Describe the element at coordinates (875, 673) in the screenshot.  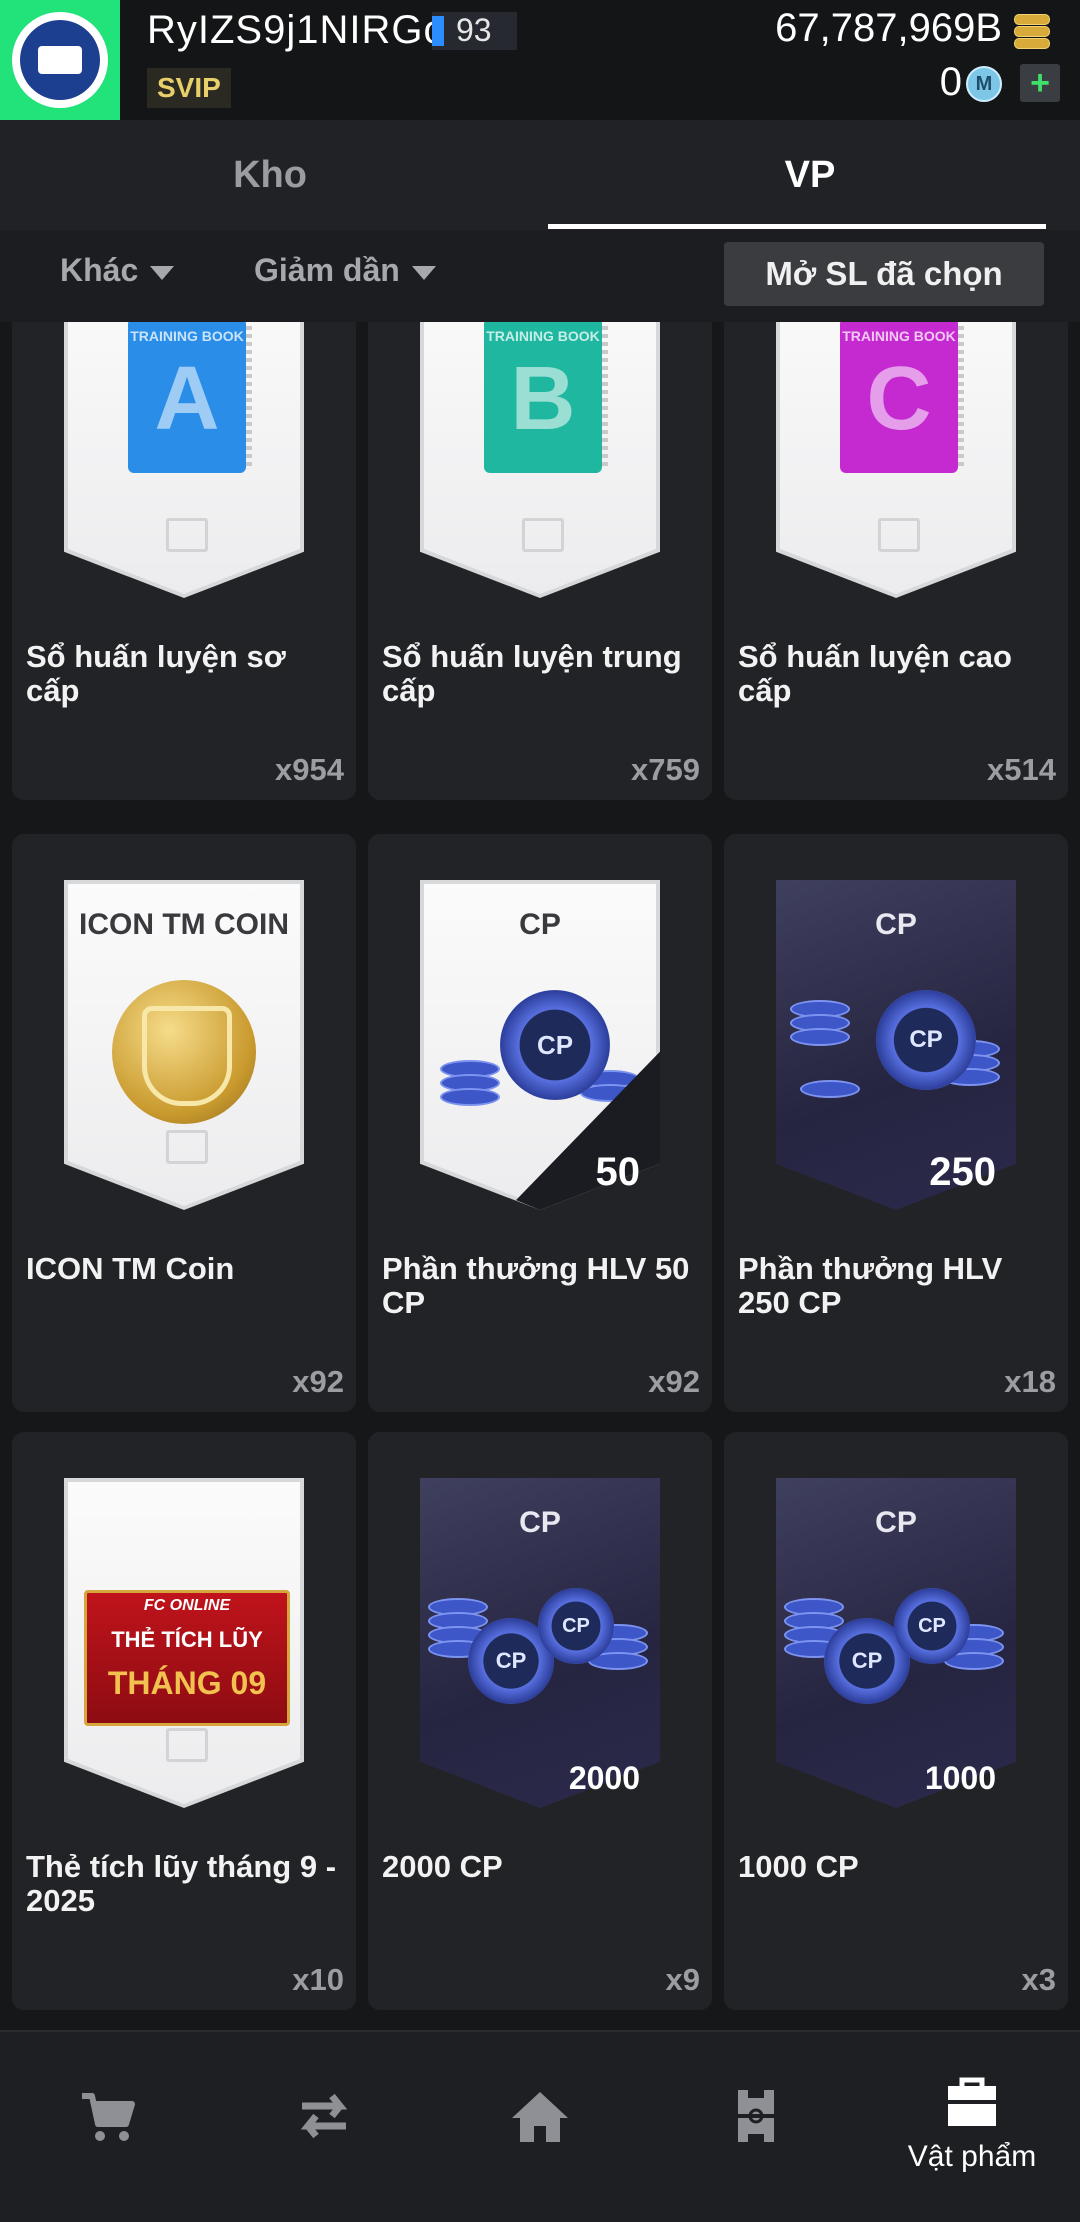
I see `item-name: Sổ huấn luyện cao cấp` at that location.